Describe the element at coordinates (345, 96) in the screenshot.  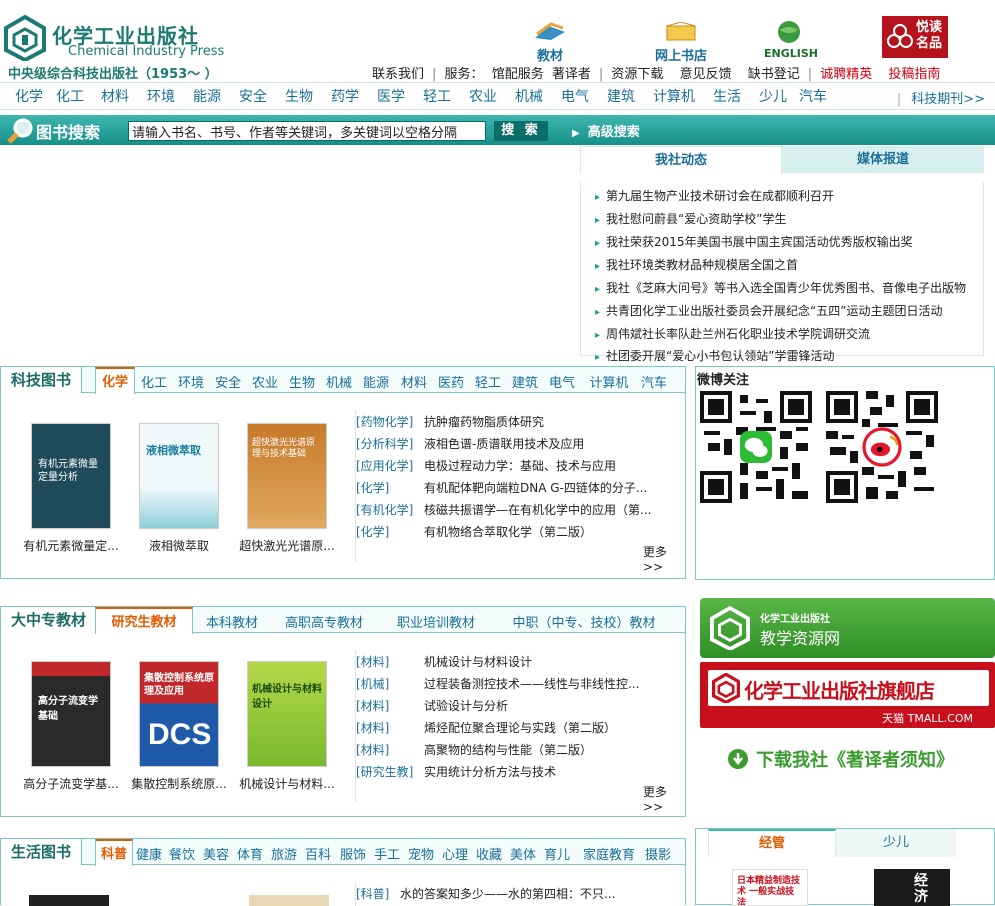
I see `cat-pharmacy: 药学` at that location.